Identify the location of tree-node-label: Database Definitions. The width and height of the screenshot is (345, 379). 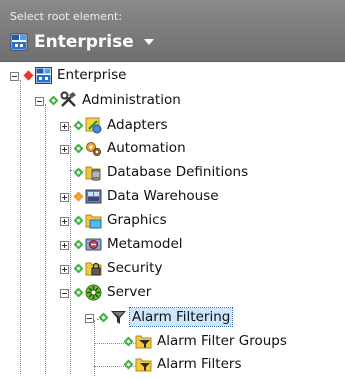
(178, 172).